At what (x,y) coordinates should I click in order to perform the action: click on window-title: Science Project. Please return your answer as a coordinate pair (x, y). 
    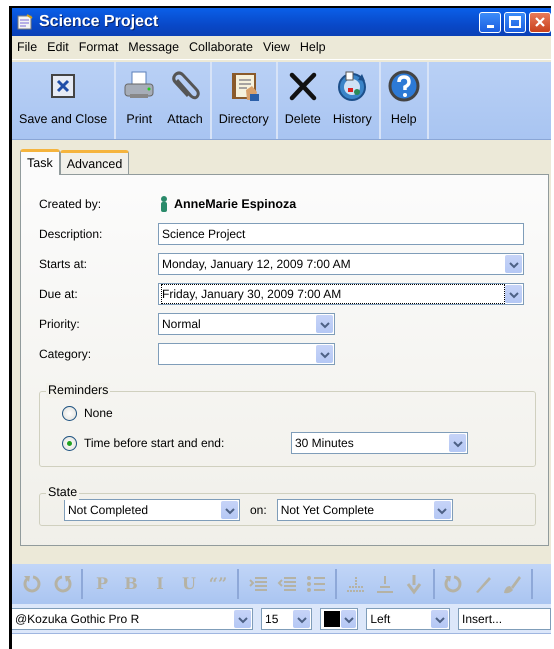
    Looking at the image, I should click on (98, 22).